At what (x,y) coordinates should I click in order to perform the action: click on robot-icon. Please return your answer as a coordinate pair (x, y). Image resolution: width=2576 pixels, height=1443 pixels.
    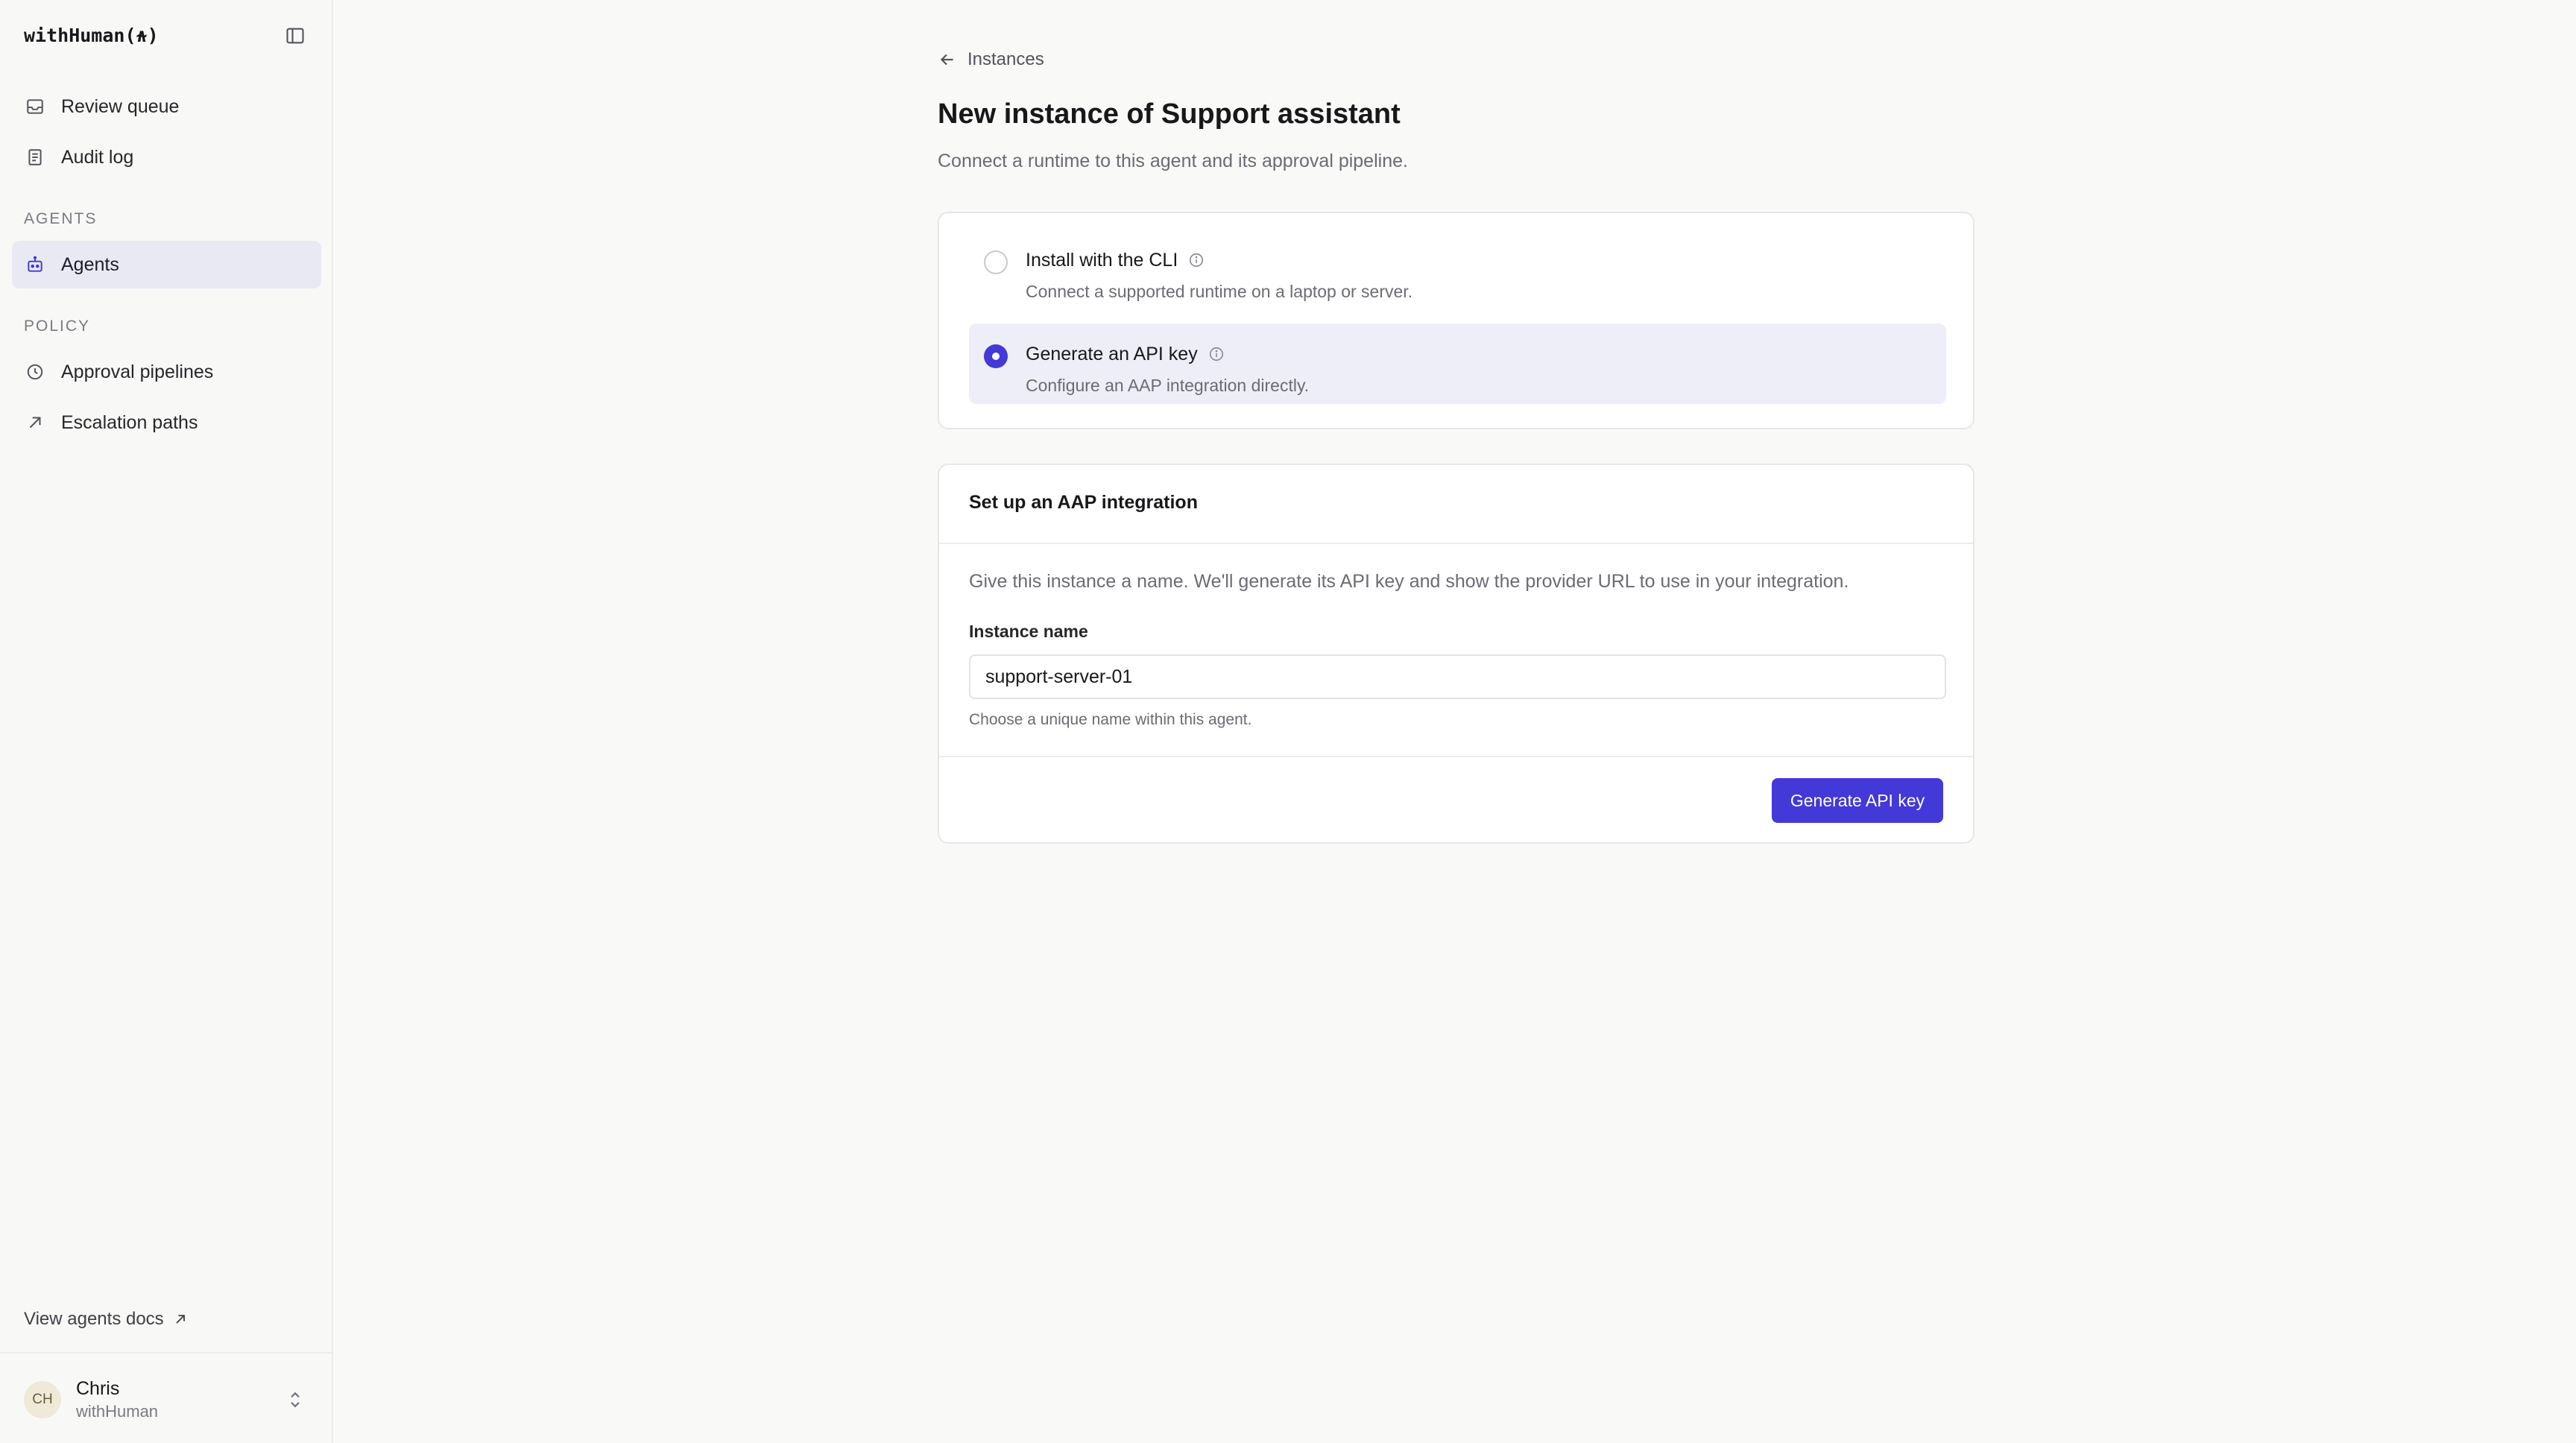
    Looking at the image, I should click on (35, 264).